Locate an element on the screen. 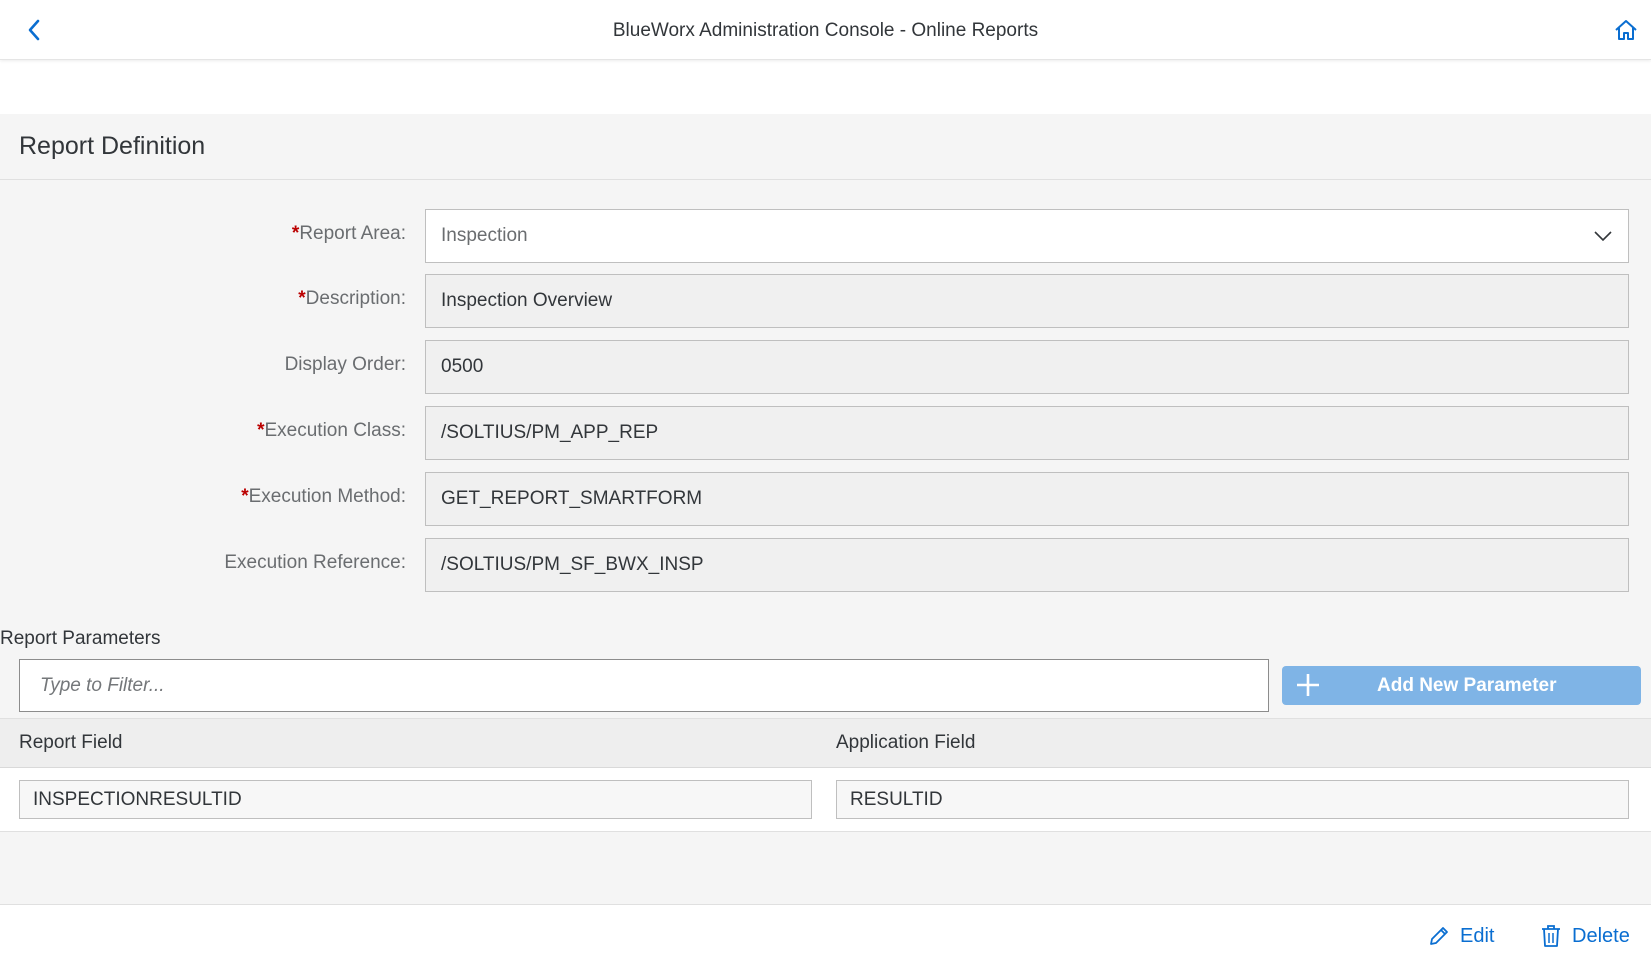 The width and height of the screenshot is (1651, 967). display-order-field: 0500 is located at coordinates (1027, 367).